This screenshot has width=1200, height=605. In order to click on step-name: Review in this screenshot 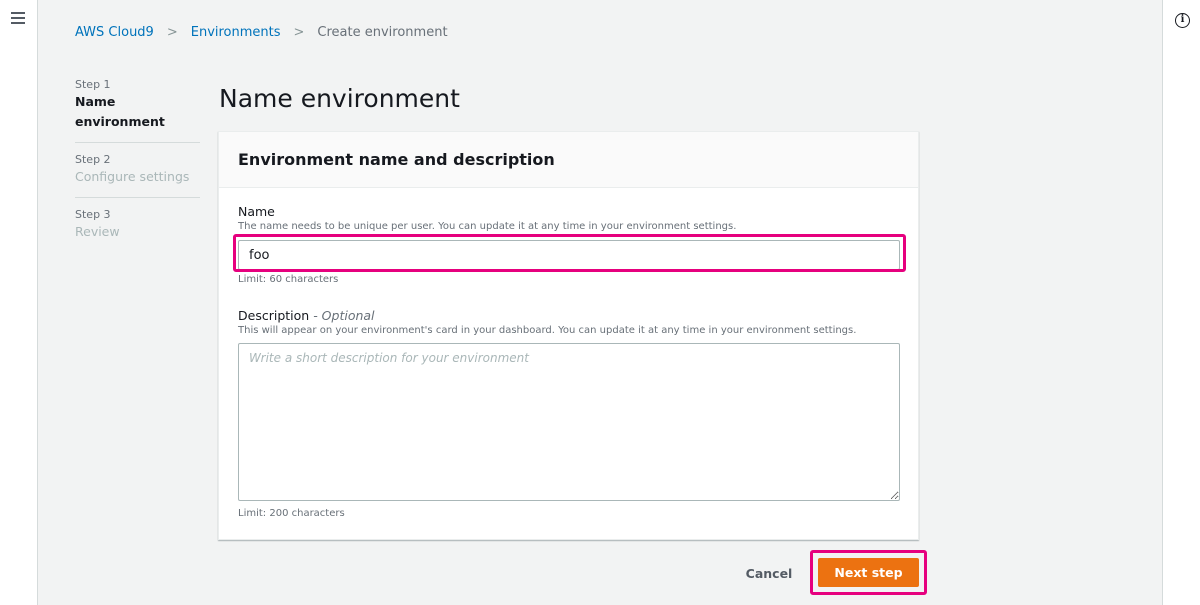, I will do `click(97, 231)`.